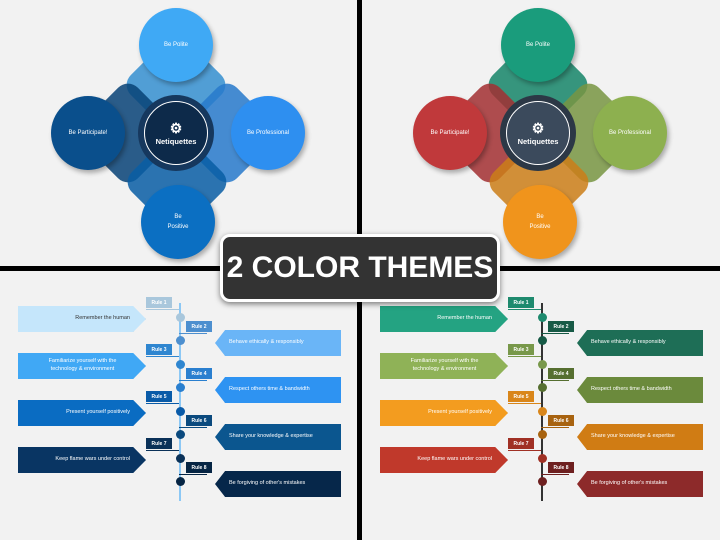  What do you see at coordinates (178, 227) in the screenshot?
I see `hub-label-bottom-2: Positive` at bounding box center [178, 227].